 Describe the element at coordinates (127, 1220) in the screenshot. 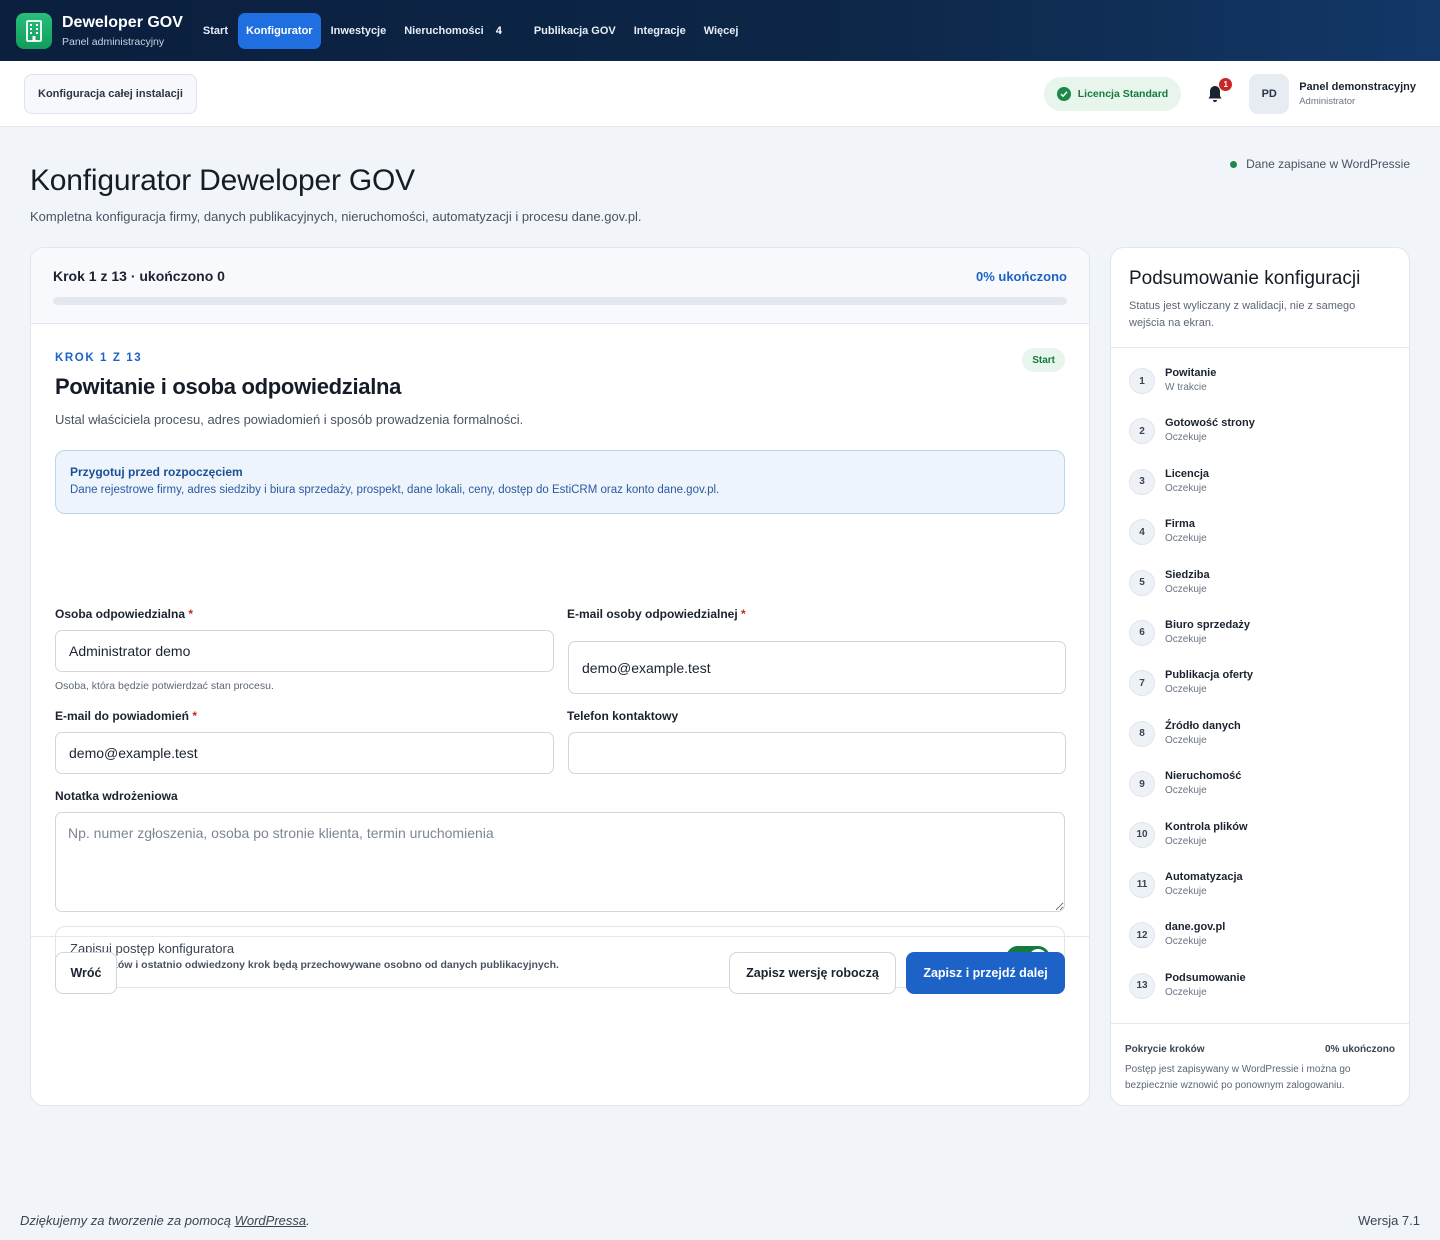

I see `footer-thanks-text: Dziękujemy za tworzenie za pomocą` at that location.